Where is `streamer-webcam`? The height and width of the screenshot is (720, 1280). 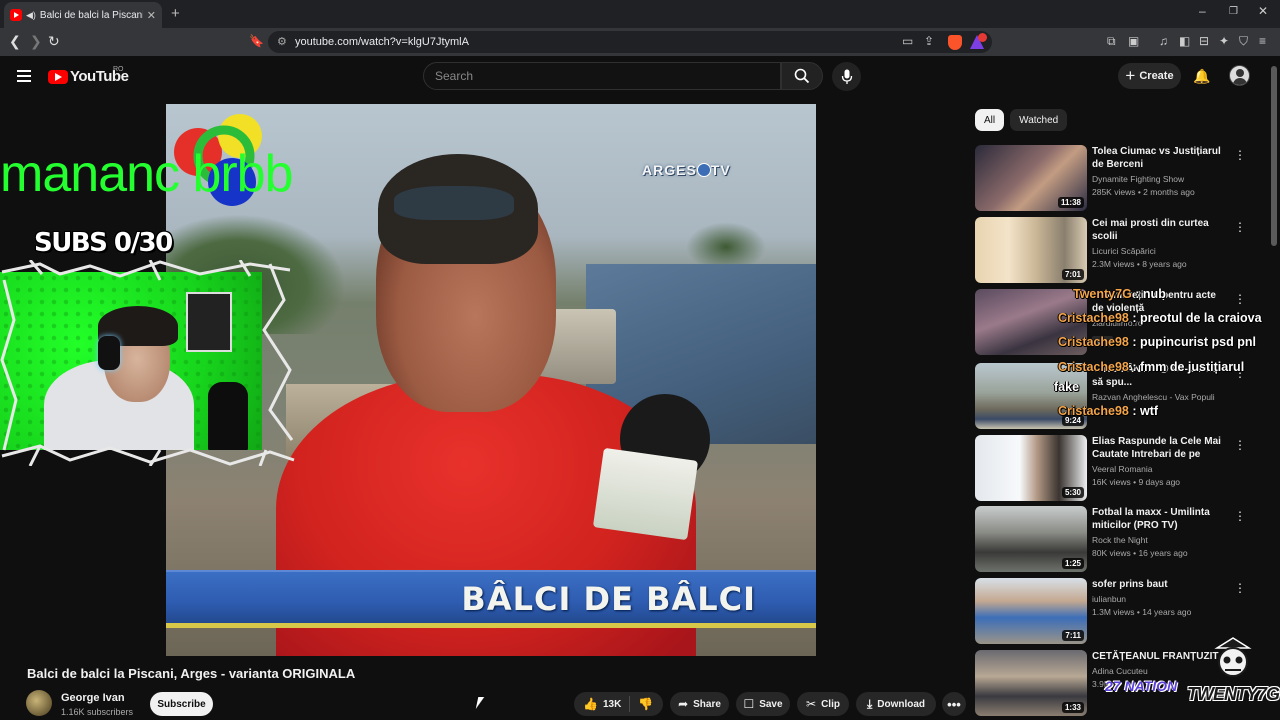
streamer-webcam is located at coordinates (131, 361).